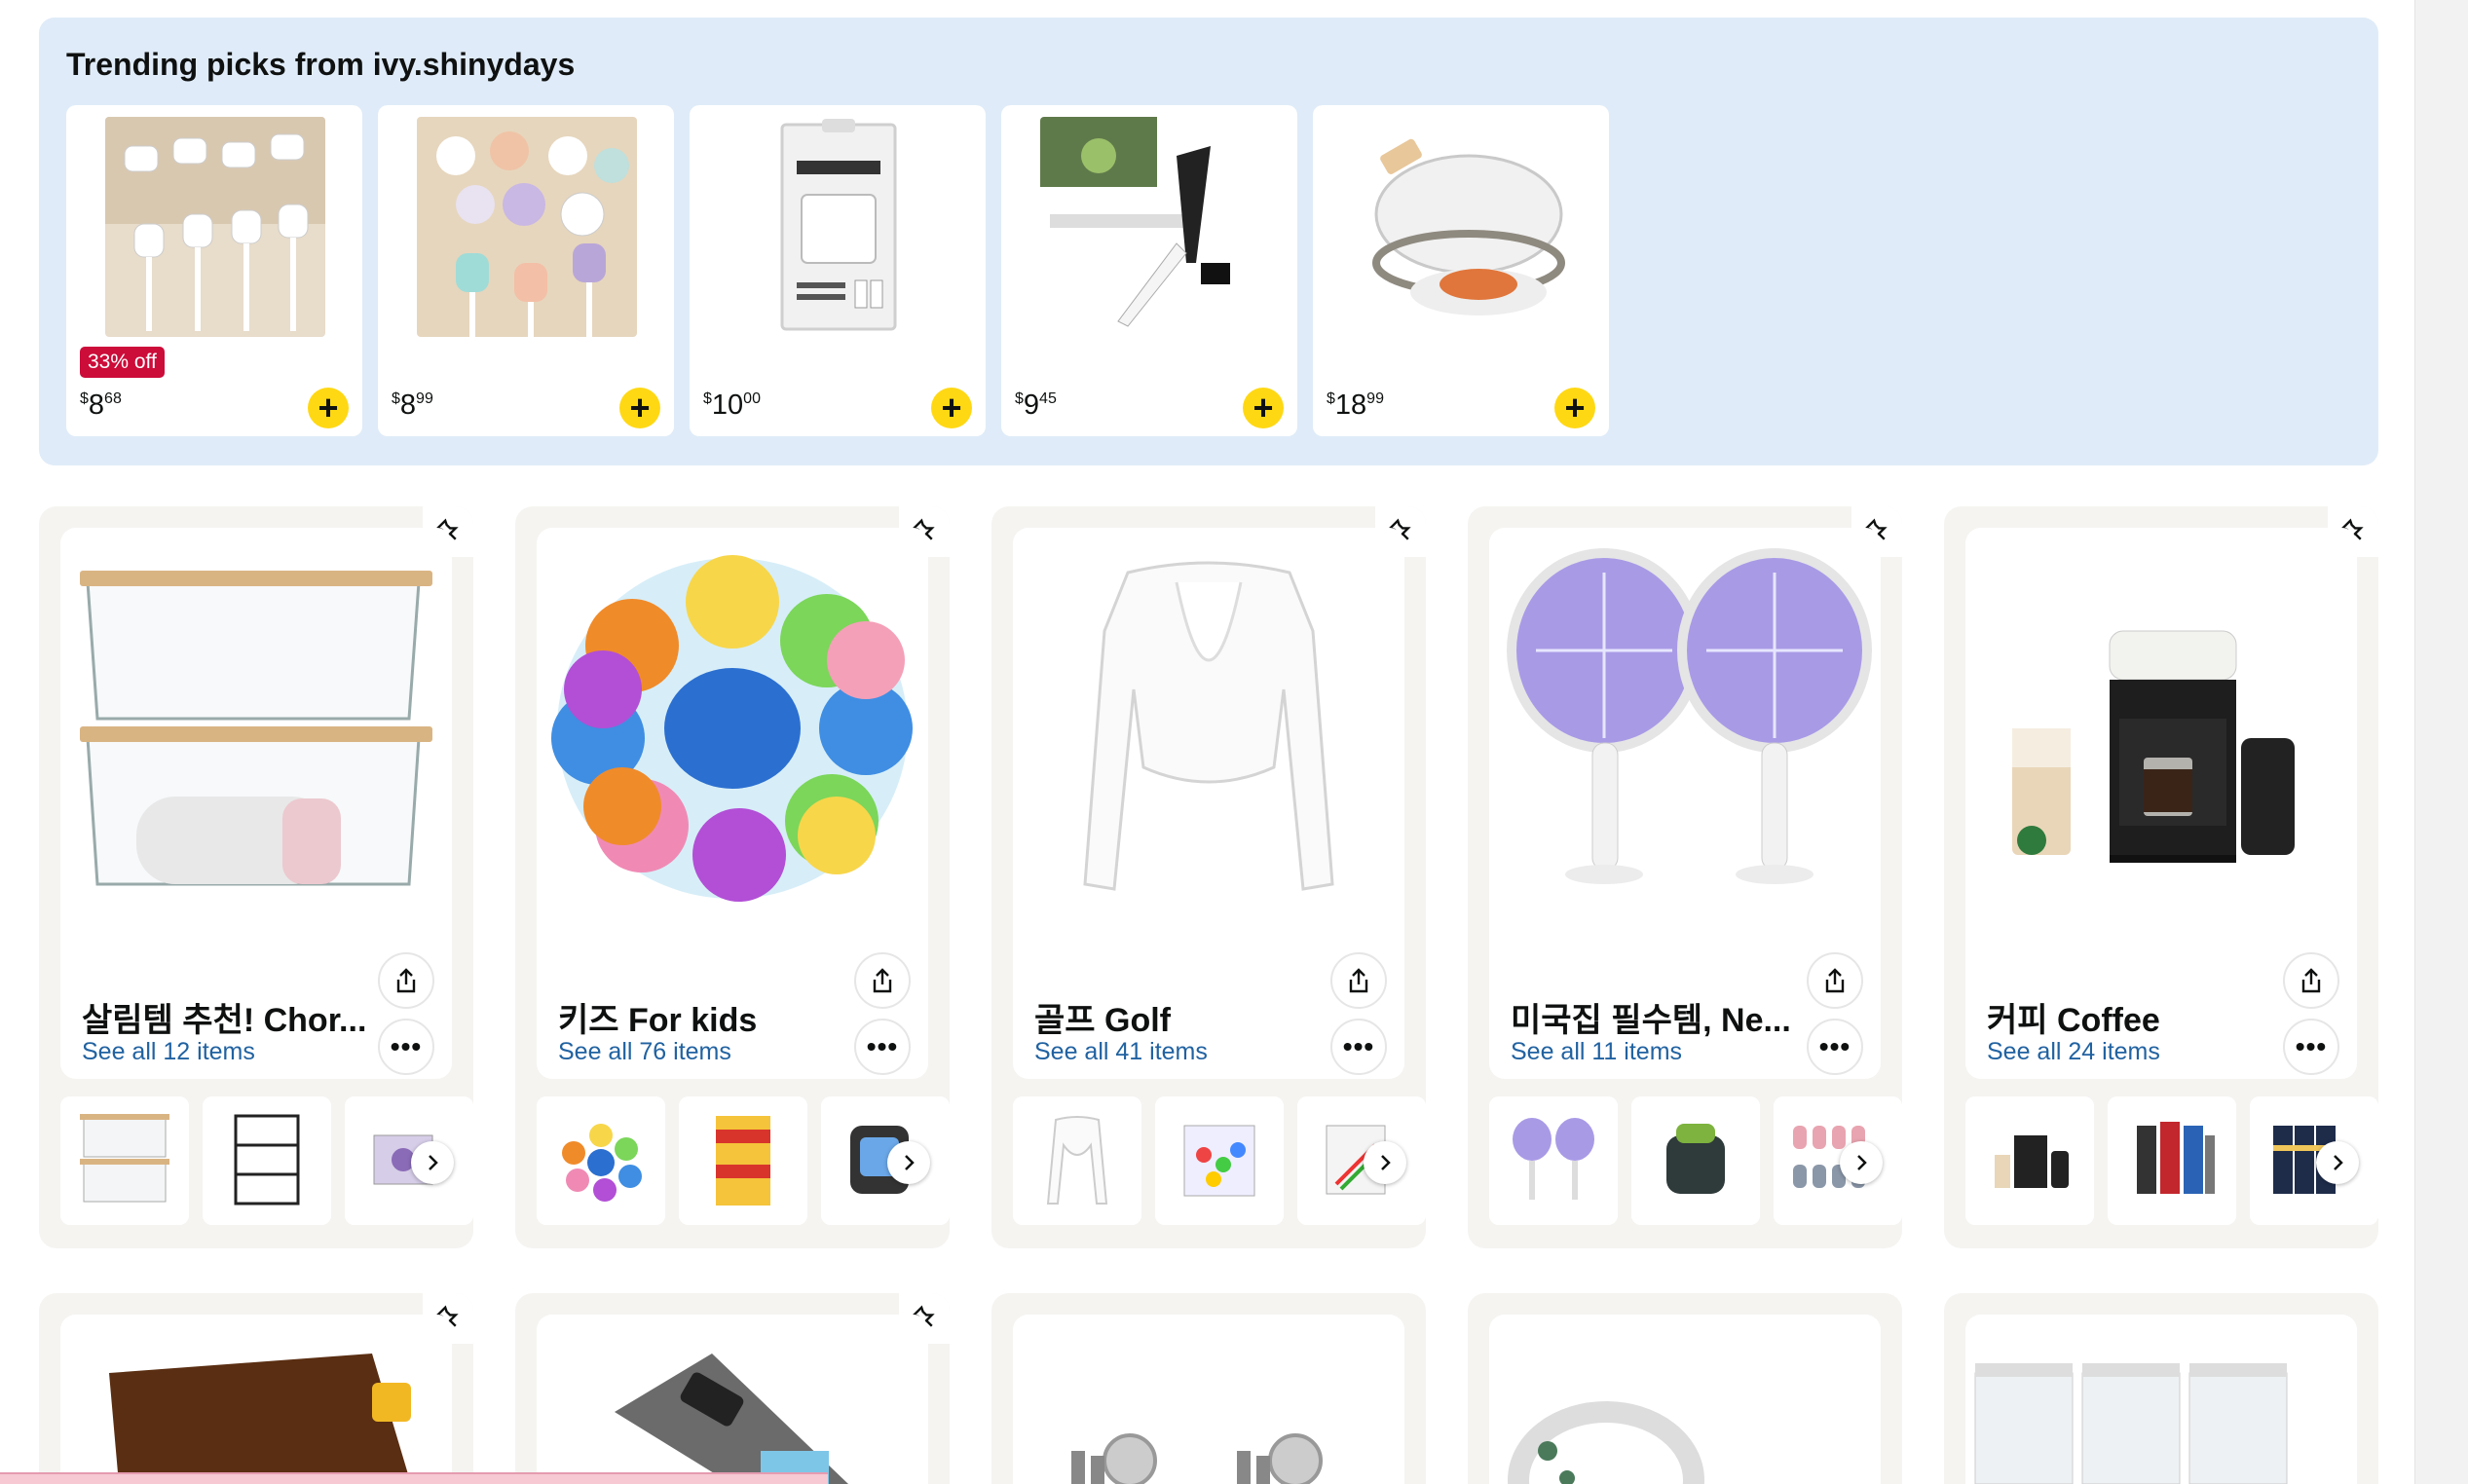 The height and width of the screenshot is (1484, 2468). What do you see at coordinates (168, 1052) in the screenshot?
I see `see-all-link: See all 12 items` at bounding box center [168, 1052].